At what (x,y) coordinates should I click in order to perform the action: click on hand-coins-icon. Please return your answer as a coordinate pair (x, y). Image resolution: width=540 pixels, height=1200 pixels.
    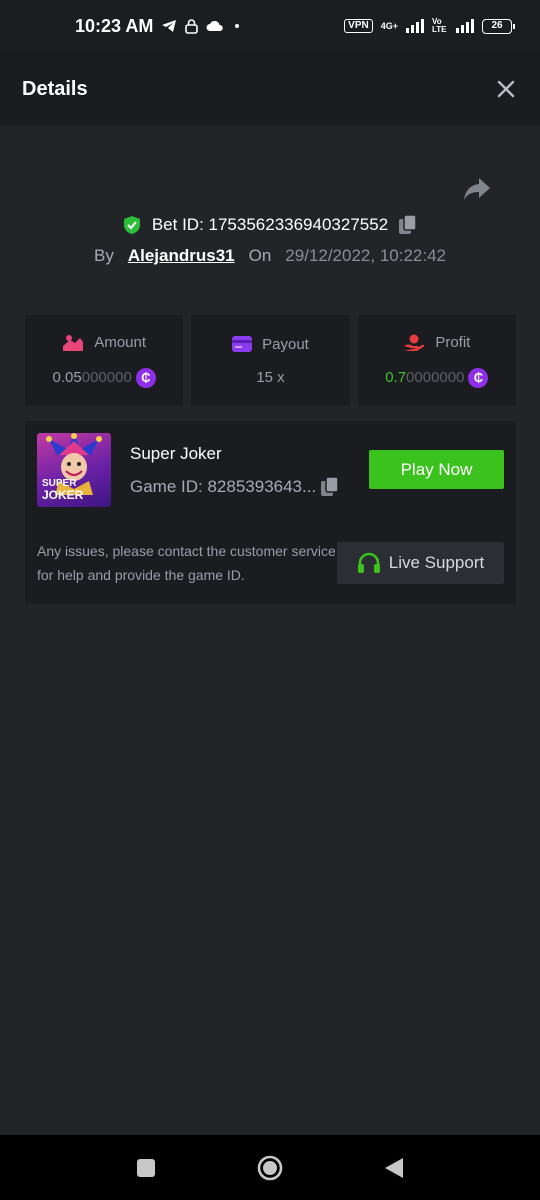
    Looking at the image, I should click on (73, 342).